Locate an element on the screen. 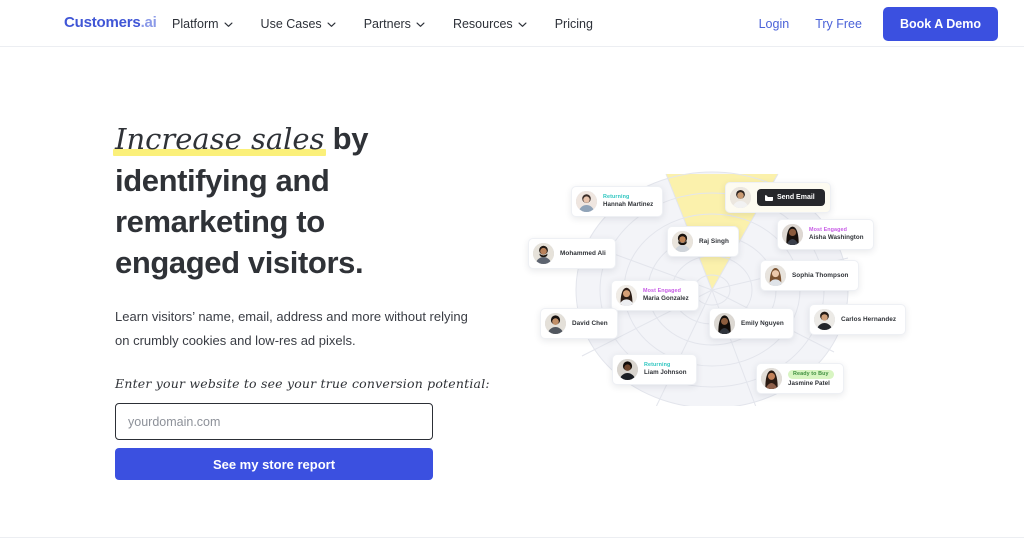 This screenshot has height=538, width=1024. visitor-card-text: Sophia Thompson is located at coordinates (820, 276).